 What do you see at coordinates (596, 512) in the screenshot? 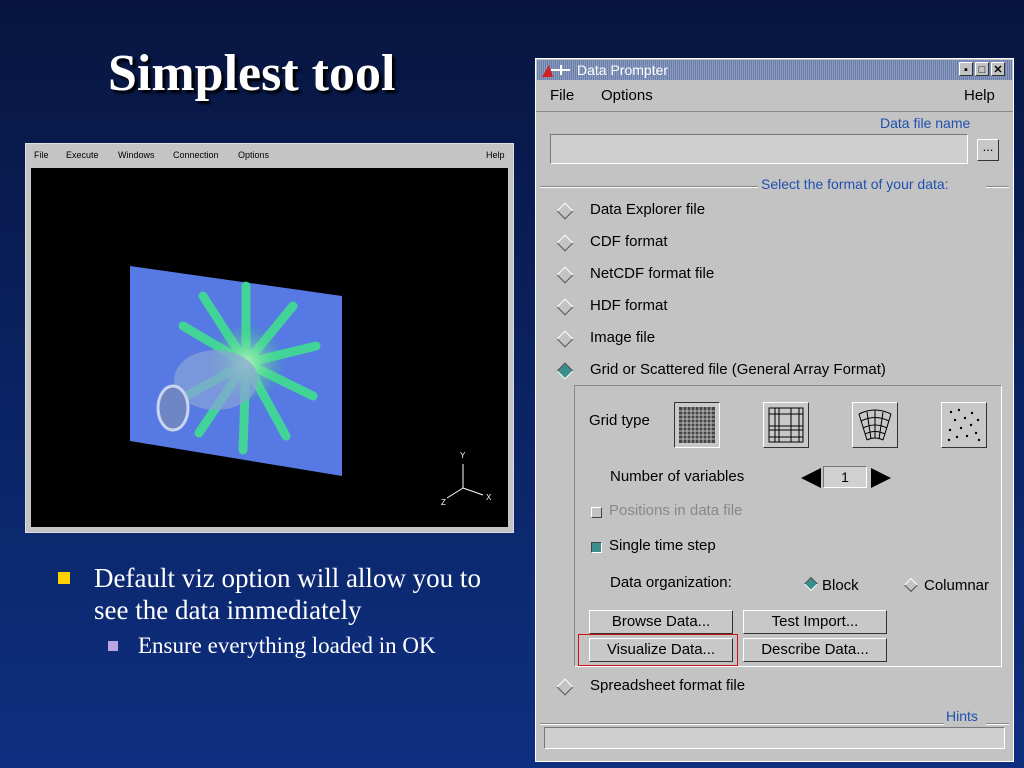
I see `positions-checkbox` at bounding box center [596, 512].